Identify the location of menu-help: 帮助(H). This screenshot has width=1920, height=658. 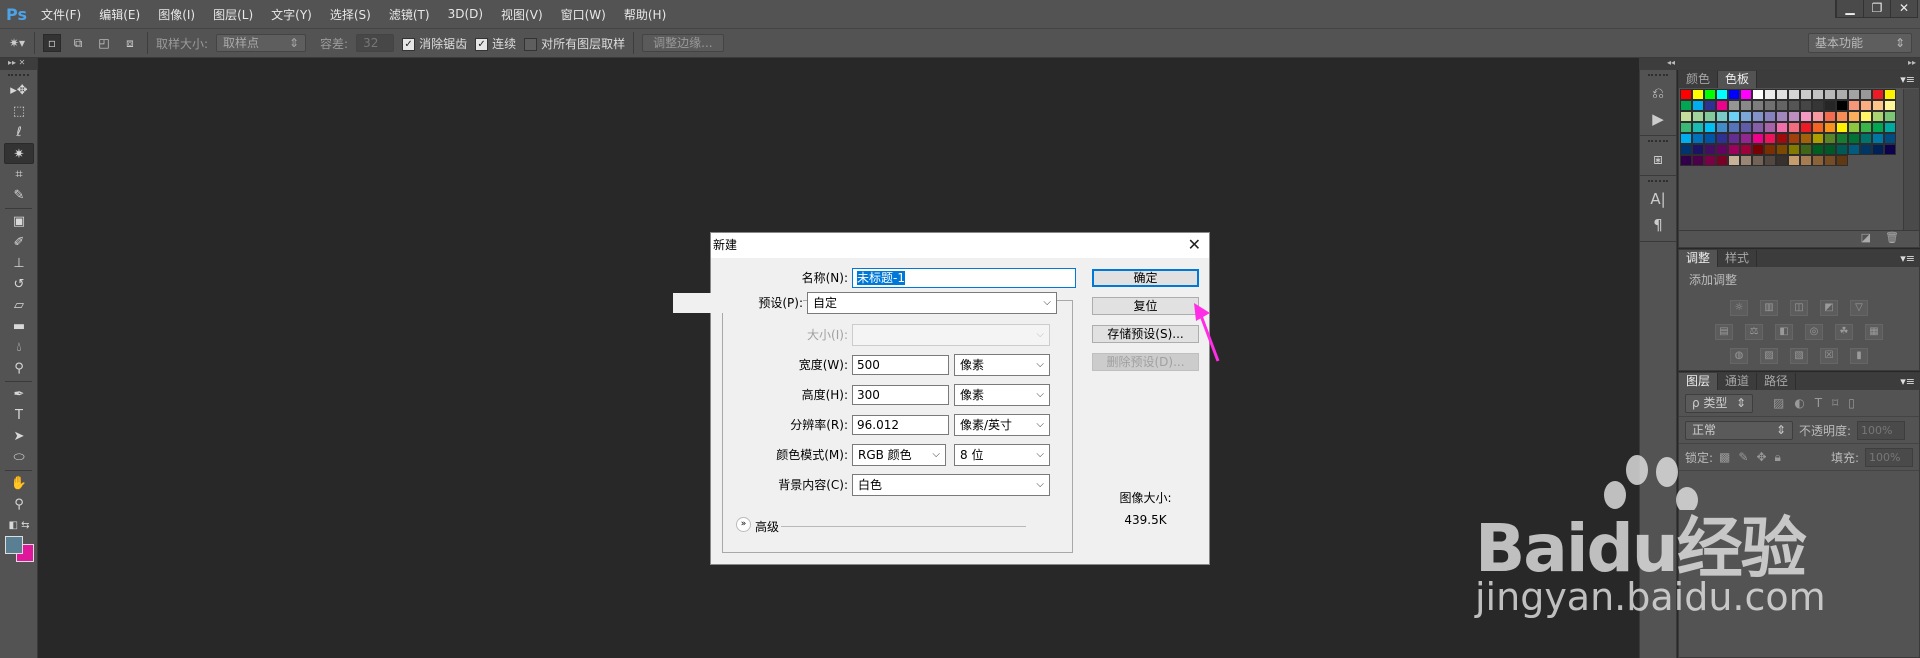
(645, 14).